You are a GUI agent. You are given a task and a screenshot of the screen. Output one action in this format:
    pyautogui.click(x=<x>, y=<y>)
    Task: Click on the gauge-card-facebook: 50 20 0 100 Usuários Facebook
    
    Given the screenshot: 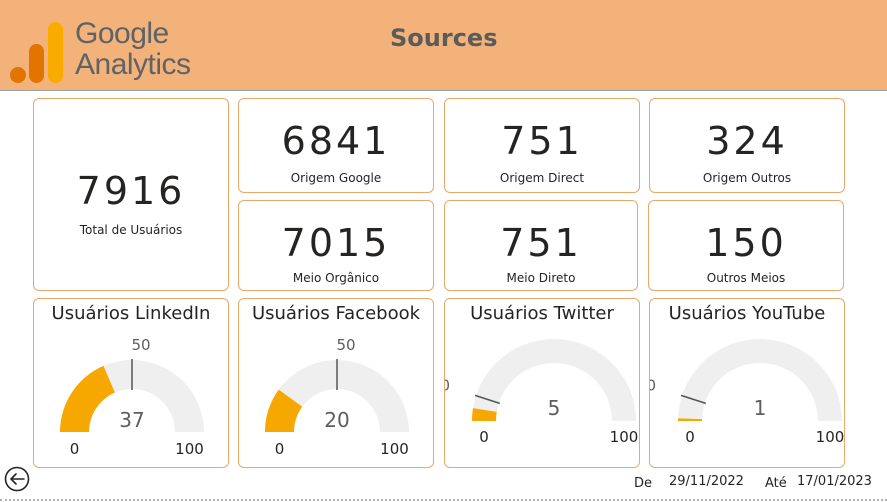 What is the action you would take?
    pyautogui.click(x=336, y=383)
    